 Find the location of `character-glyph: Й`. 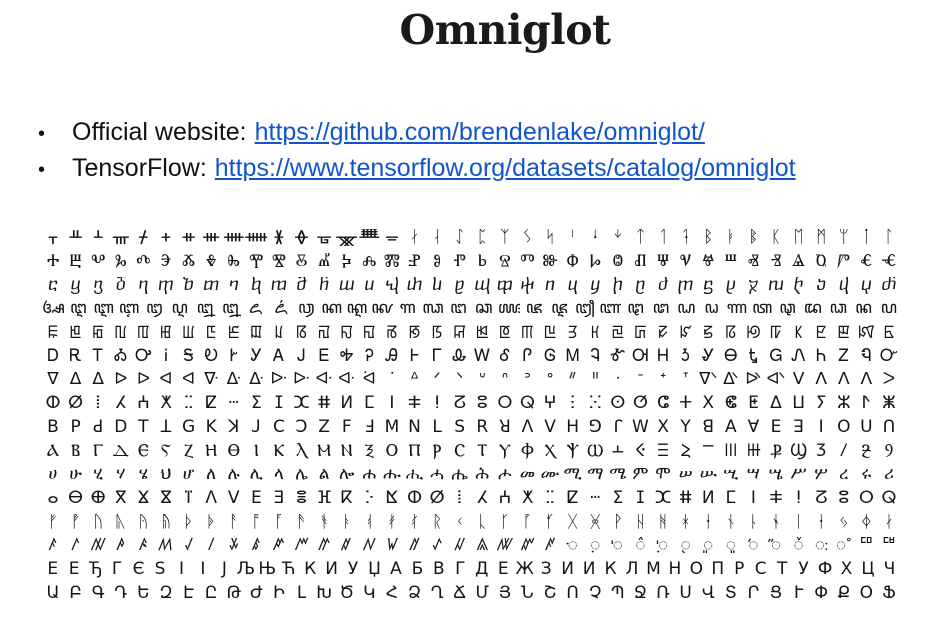

character-glyph: Й is located at coordinates (589, 569).